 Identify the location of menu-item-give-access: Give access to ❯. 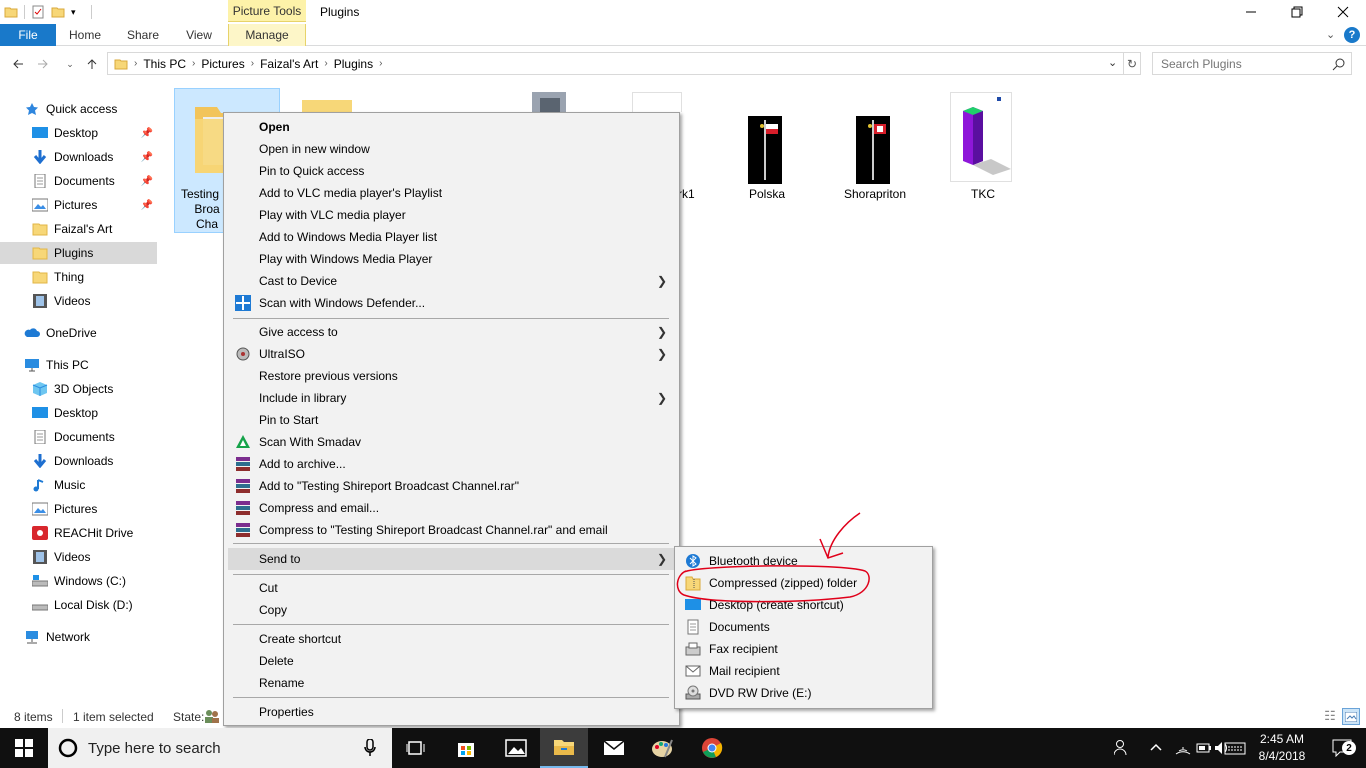
(452, 332).